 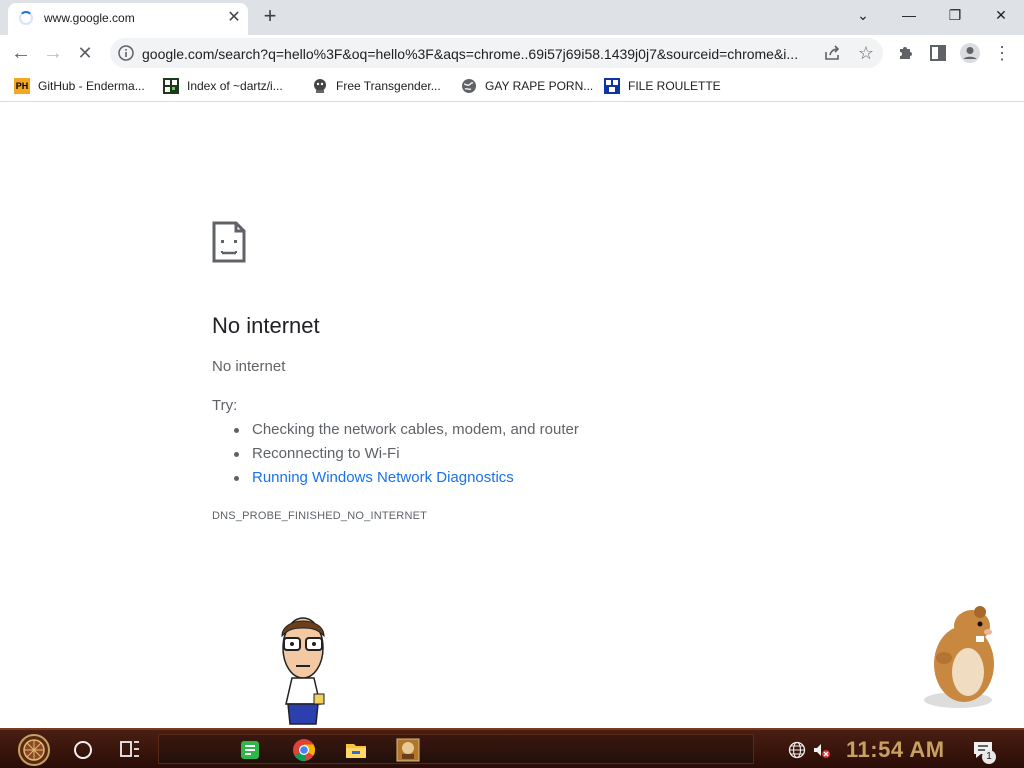 What do you see at coordinates (989, 757) in the screenshot?
I see `notification-count-badge: 1` at bounding box center [989, 757].